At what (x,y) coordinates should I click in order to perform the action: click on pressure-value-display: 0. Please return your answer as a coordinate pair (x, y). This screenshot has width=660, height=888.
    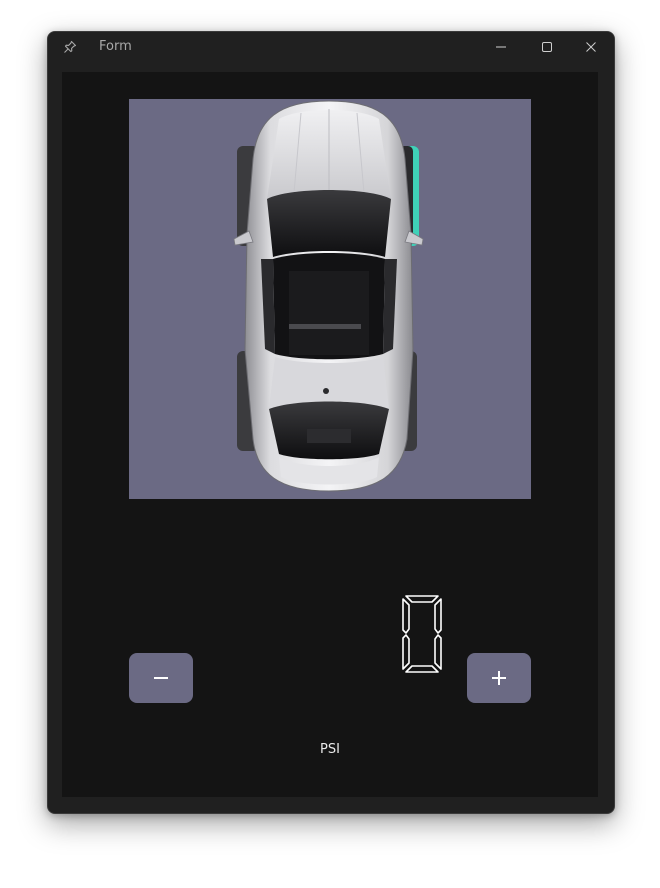
    Looking at the image, I should click on (422, 634).